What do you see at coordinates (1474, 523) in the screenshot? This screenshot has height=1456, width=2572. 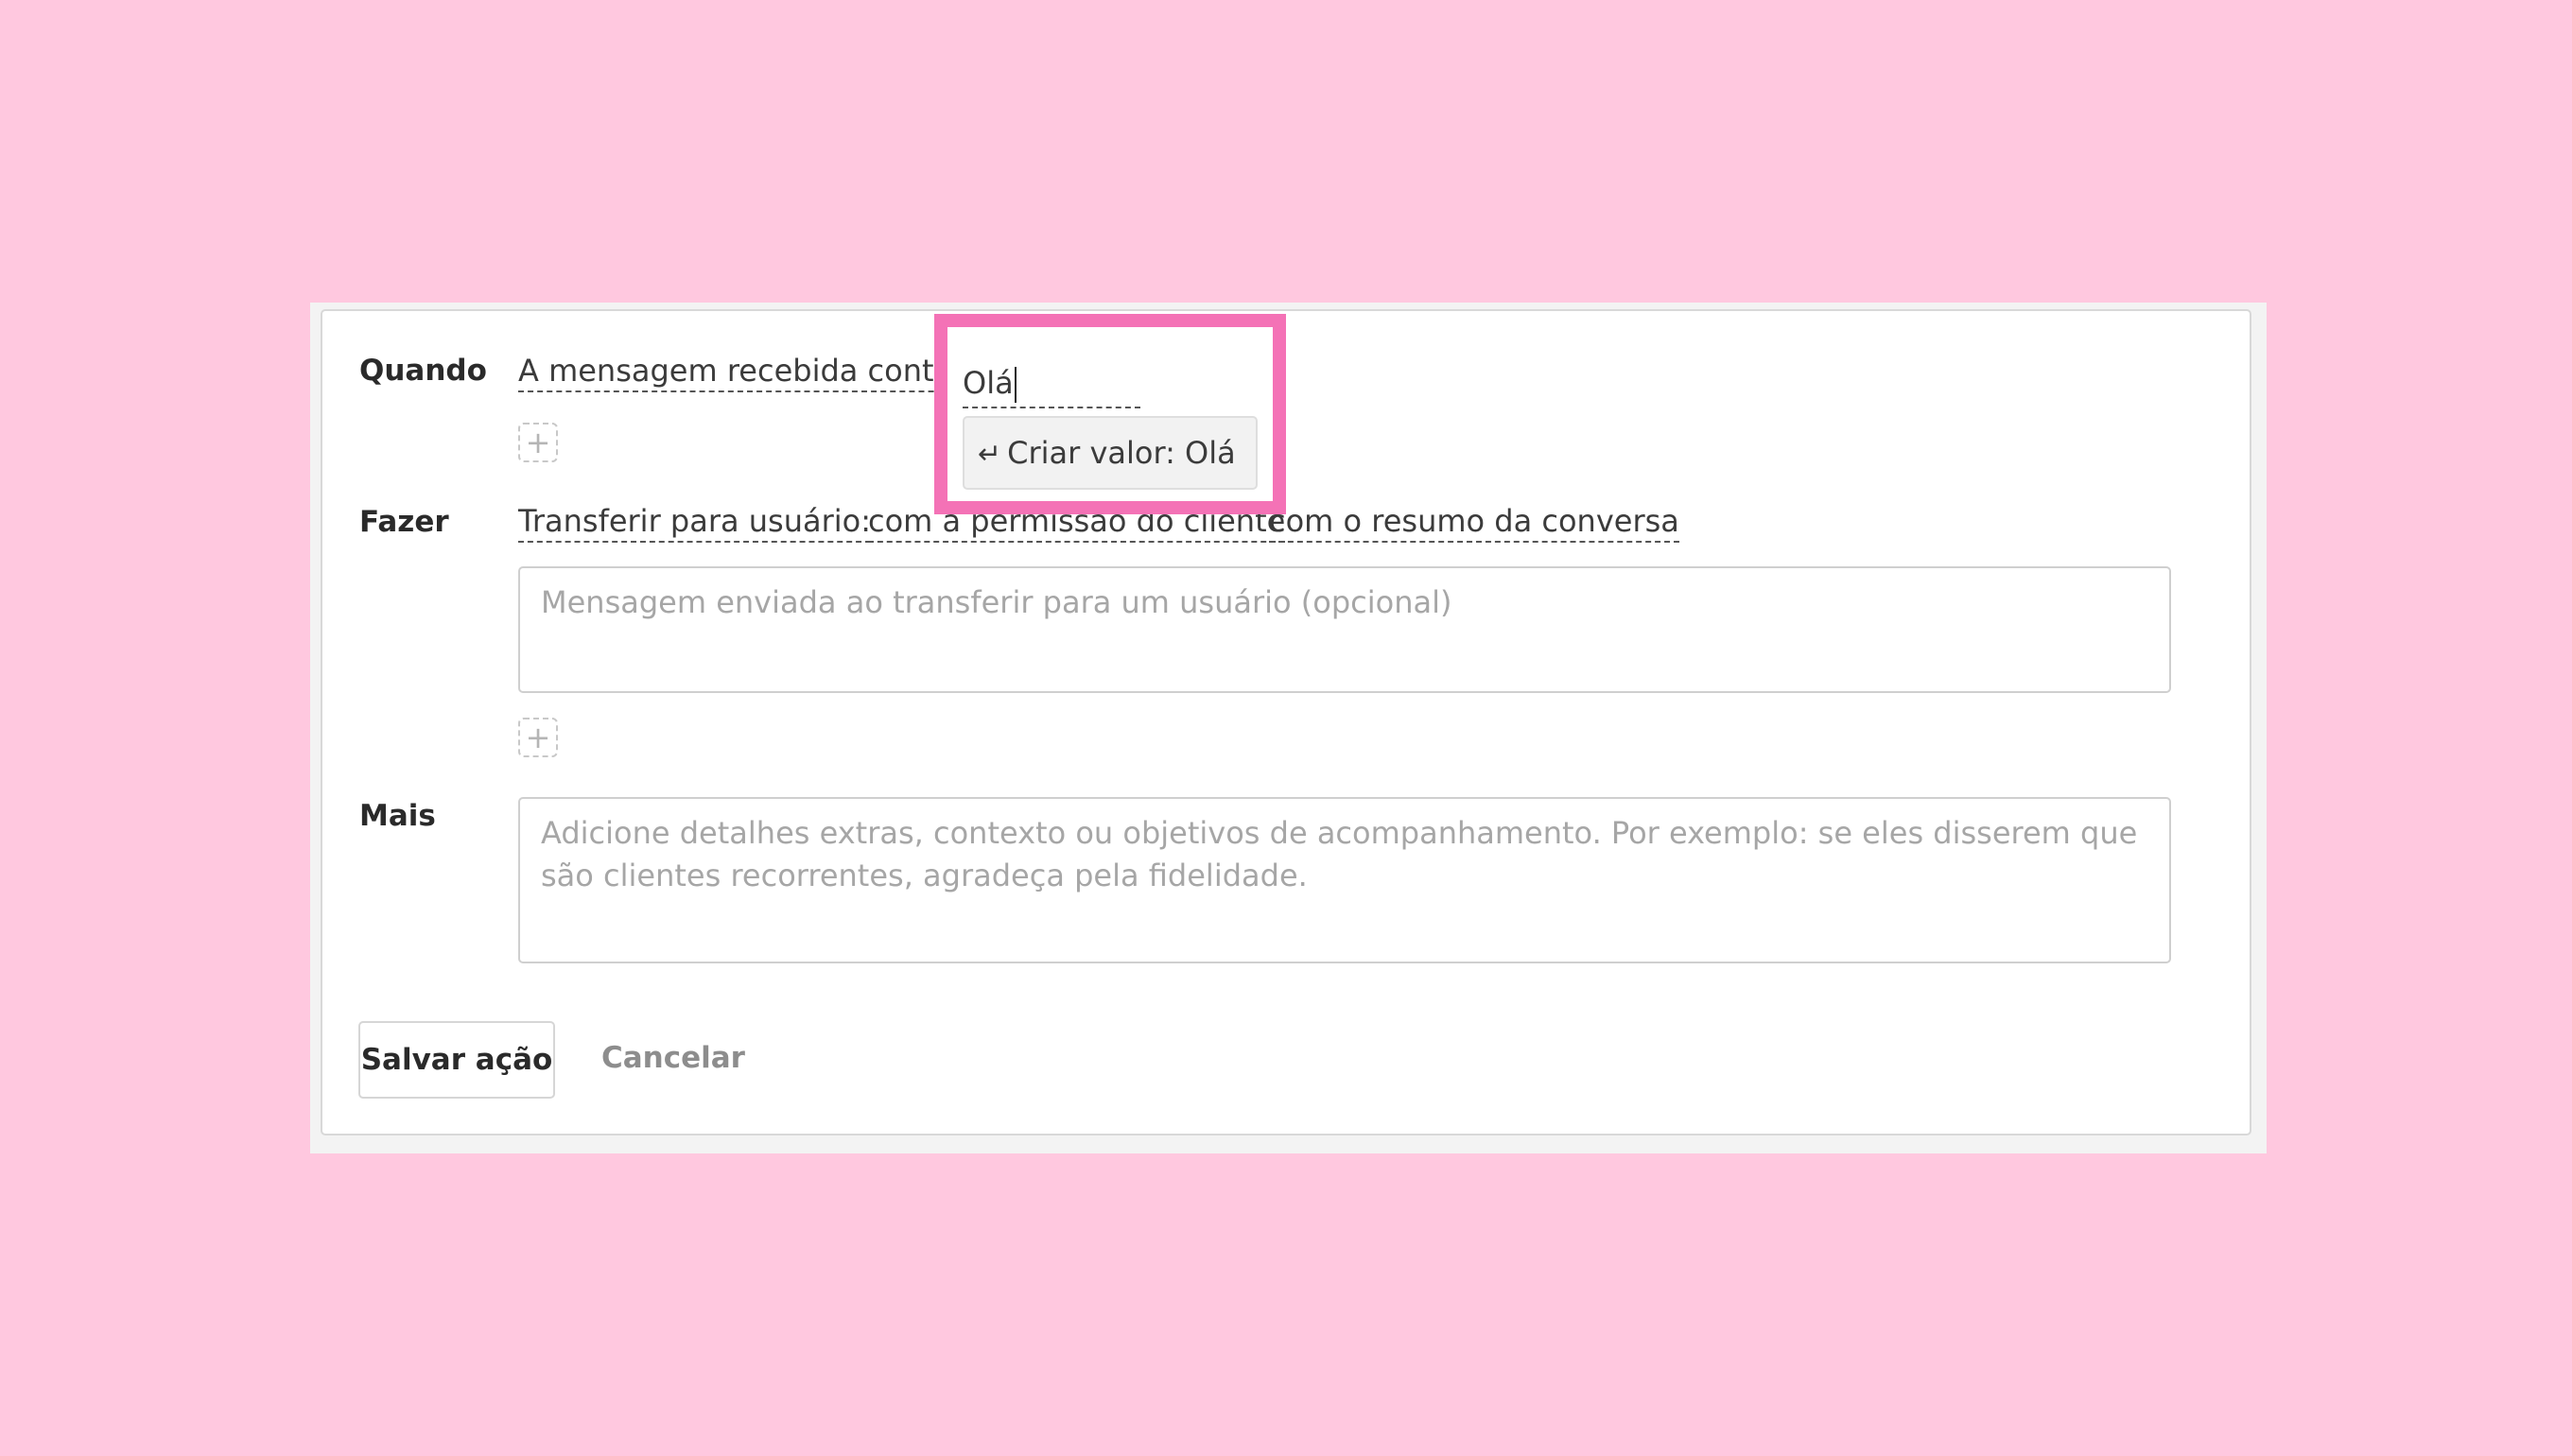 I see `summary-option: com o resumo da conversa` at bounding box center [1474, 523].